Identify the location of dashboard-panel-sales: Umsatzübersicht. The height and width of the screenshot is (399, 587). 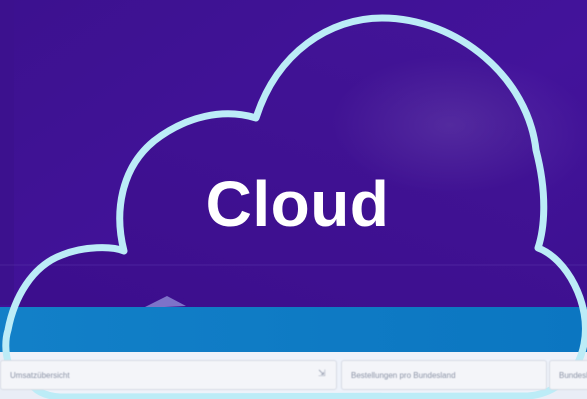
(168, 375).